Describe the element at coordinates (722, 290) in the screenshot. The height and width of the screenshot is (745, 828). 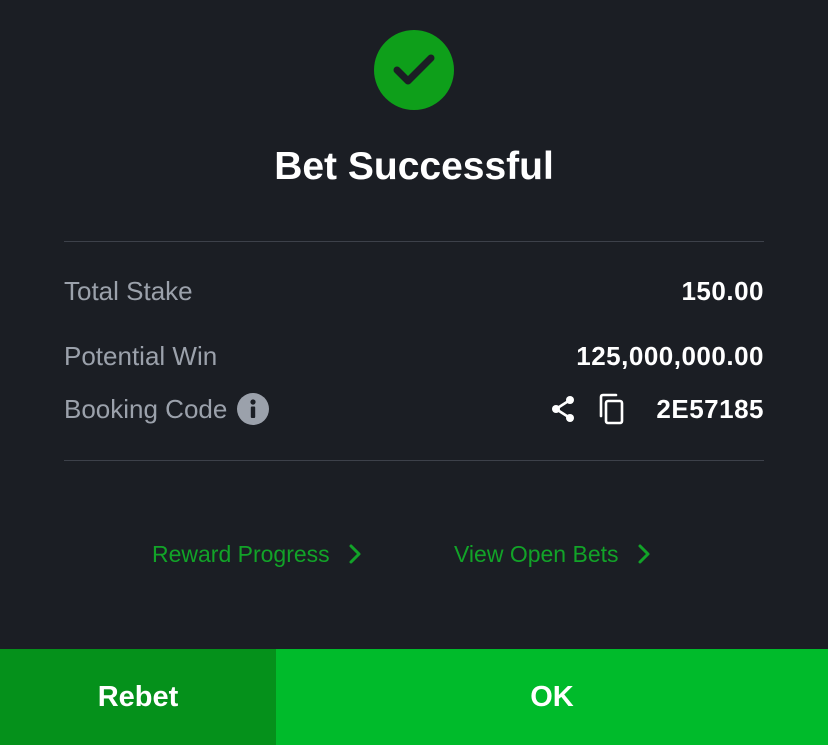
I see `total-stake-value: 150.00` at that location.